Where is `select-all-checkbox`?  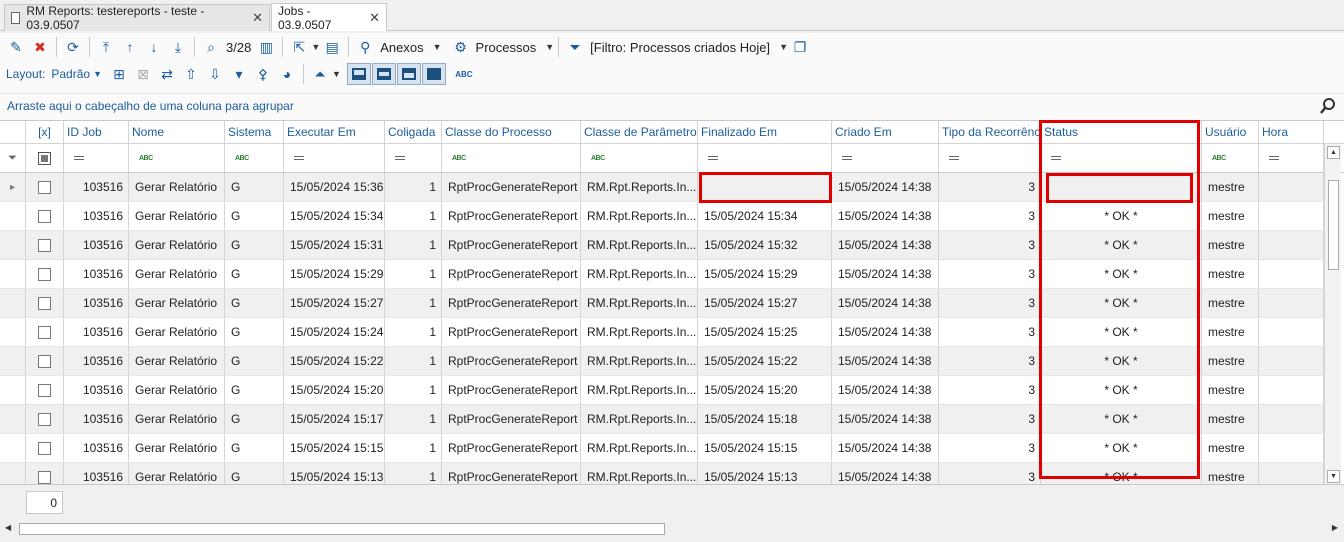
select-all-checkbox is located at coordinates (45, 158).